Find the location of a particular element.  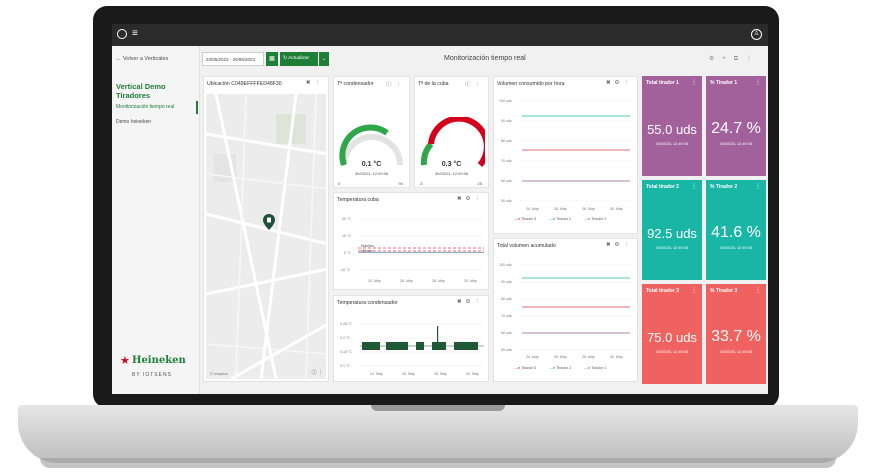

temp-cuba-plot is located at coordinates (421, 244).